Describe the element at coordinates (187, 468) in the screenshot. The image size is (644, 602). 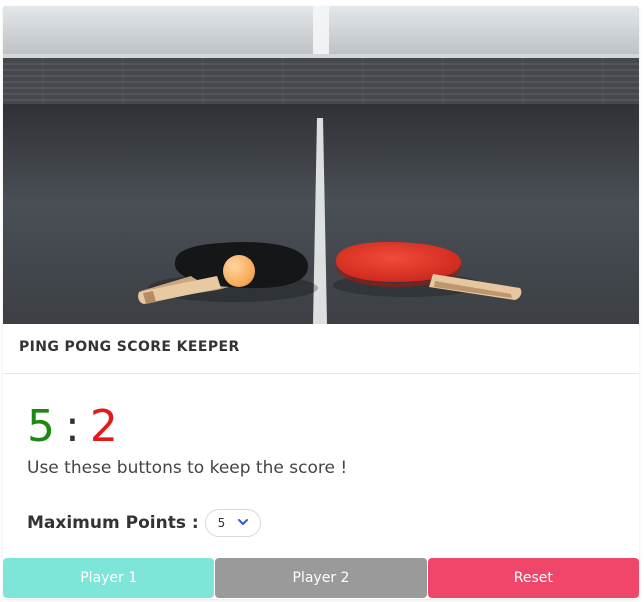
I see `instructions-text: Use these buttons to keep the score !` at that location.